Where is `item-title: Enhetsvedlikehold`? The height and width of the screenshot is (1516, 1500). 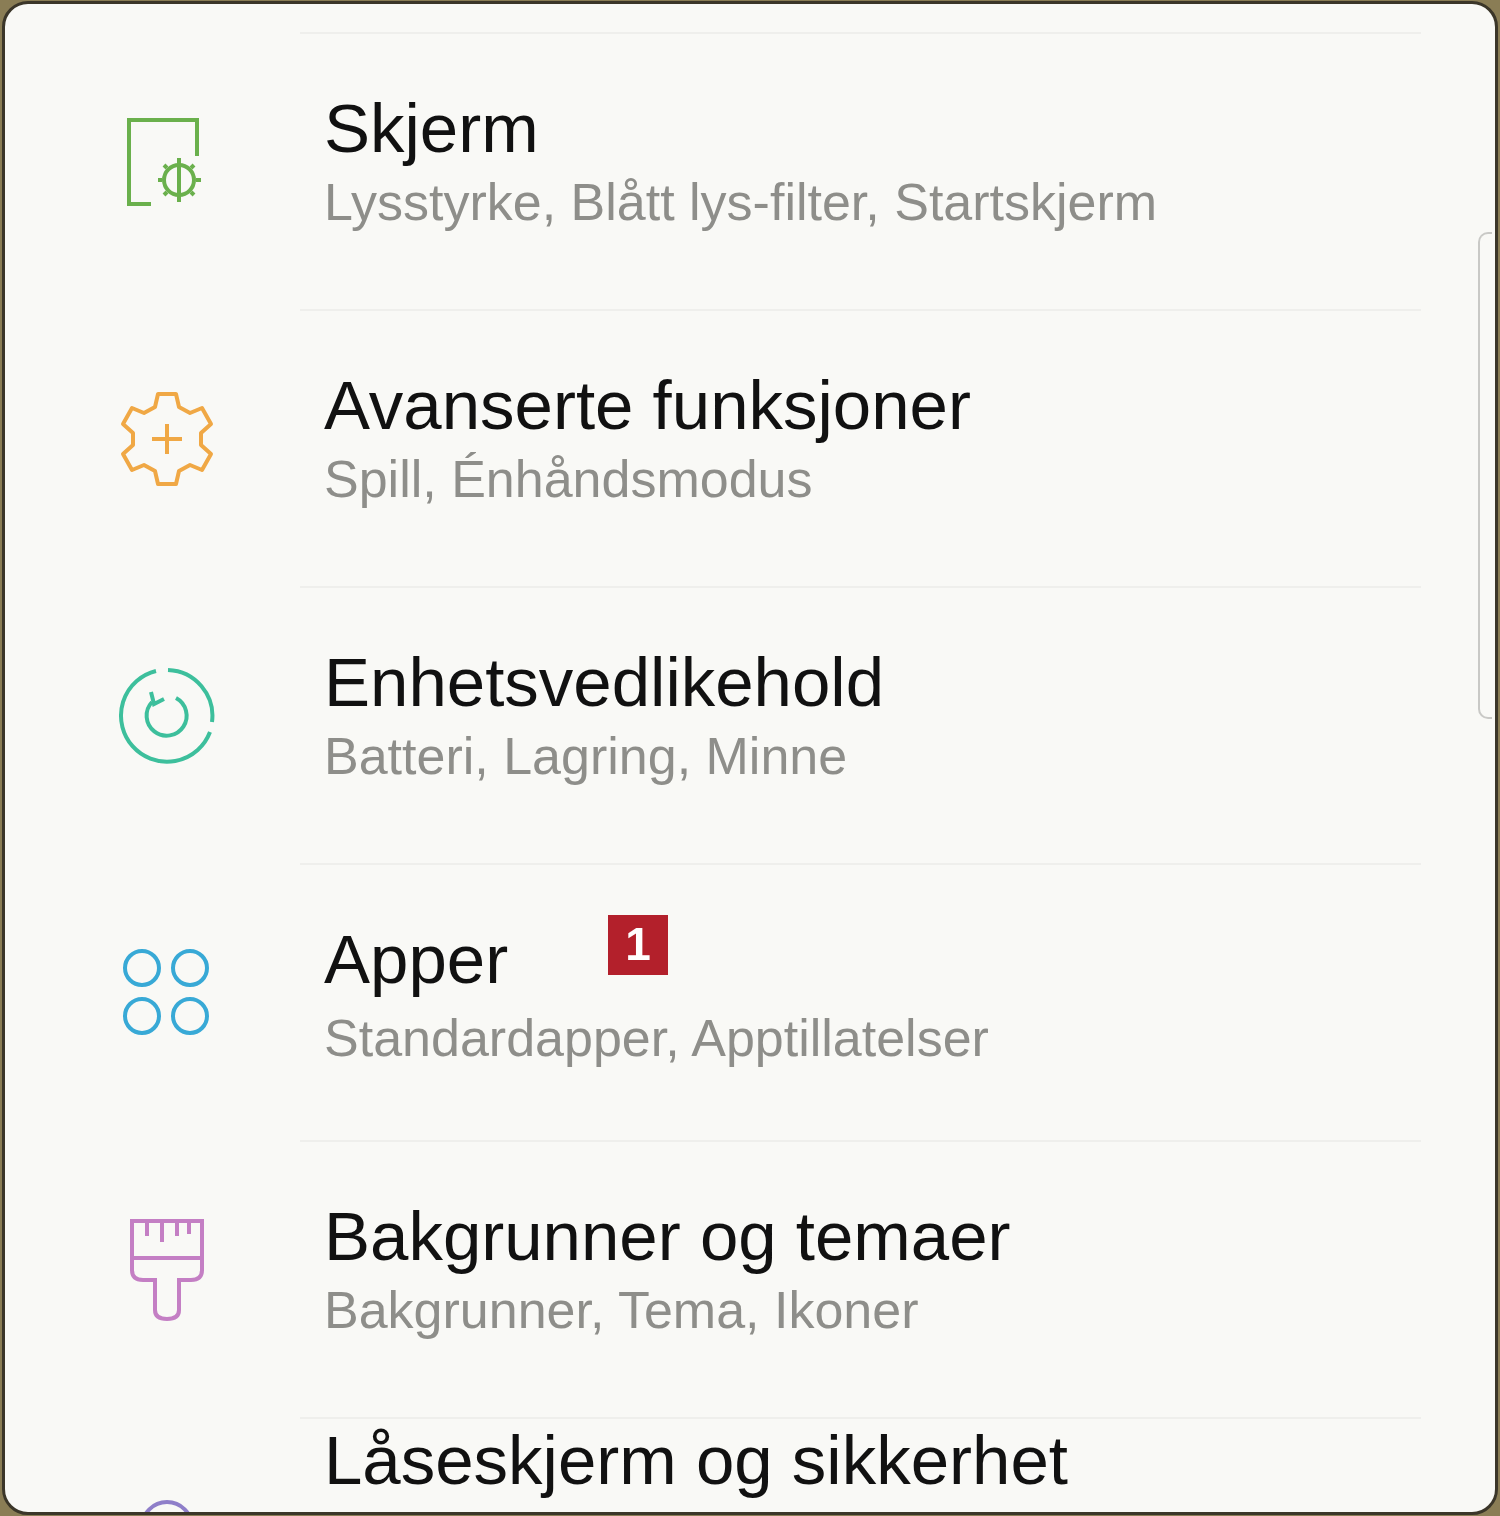
item-title: Enhetsvedlikehold is located at coordinates (604, 682).